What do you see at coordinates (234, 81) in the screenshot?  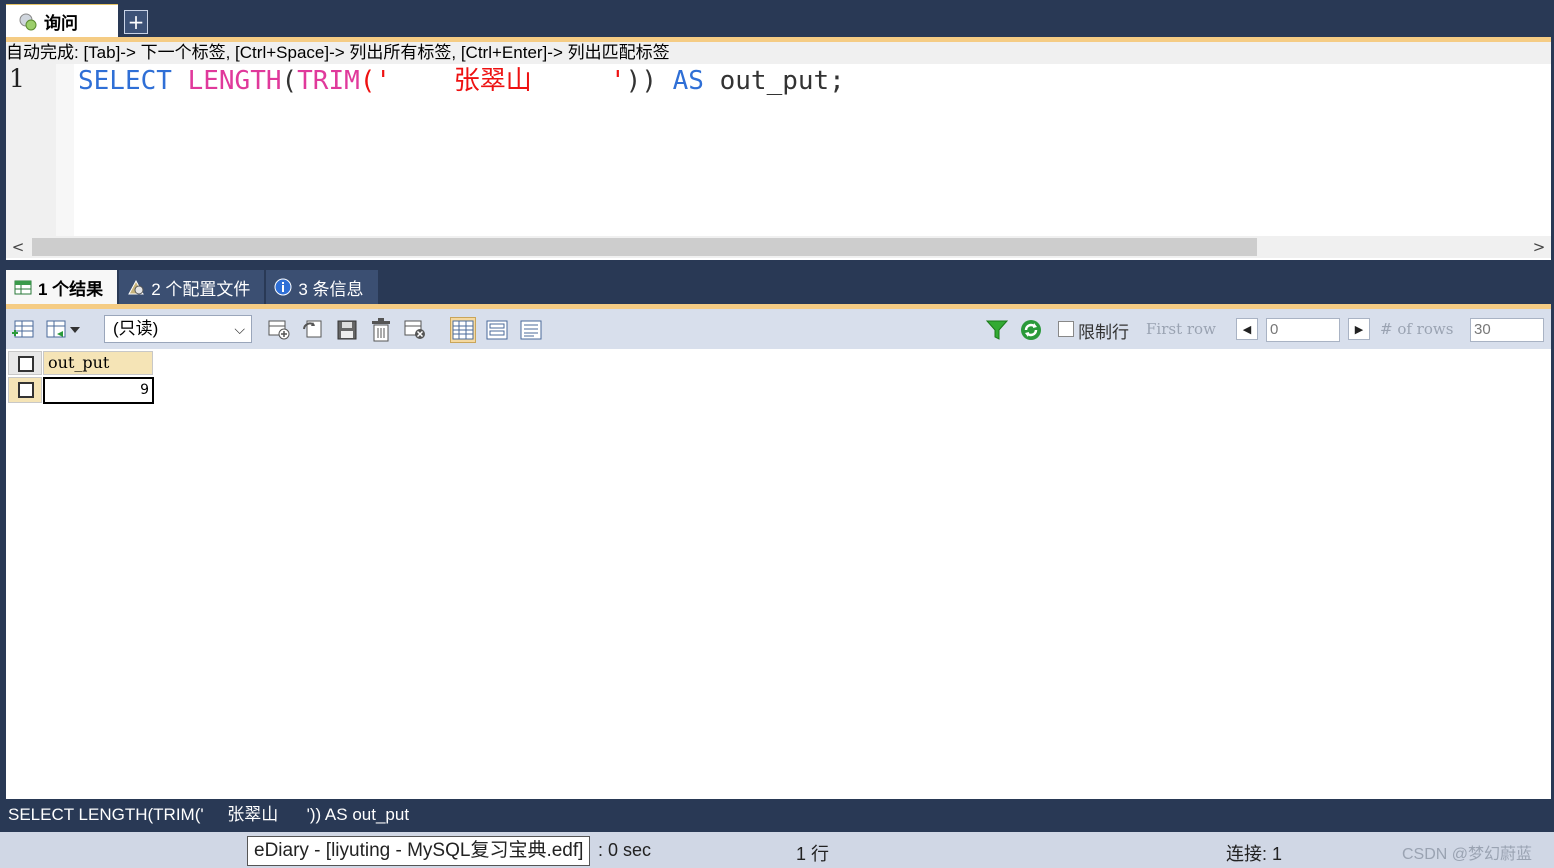 I see `function-length: LENGTH` at bounding box center [234, 81].